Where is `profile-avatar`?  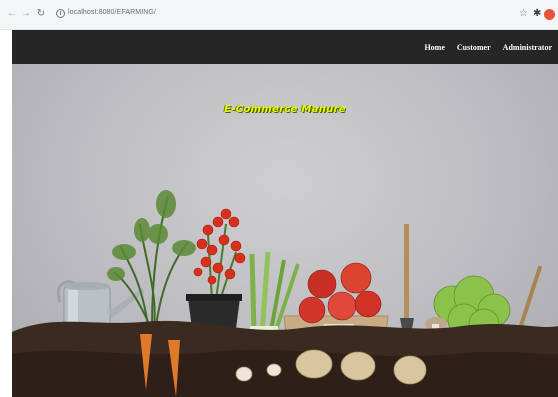 profile-avatar is located at coordinates (549, 14).